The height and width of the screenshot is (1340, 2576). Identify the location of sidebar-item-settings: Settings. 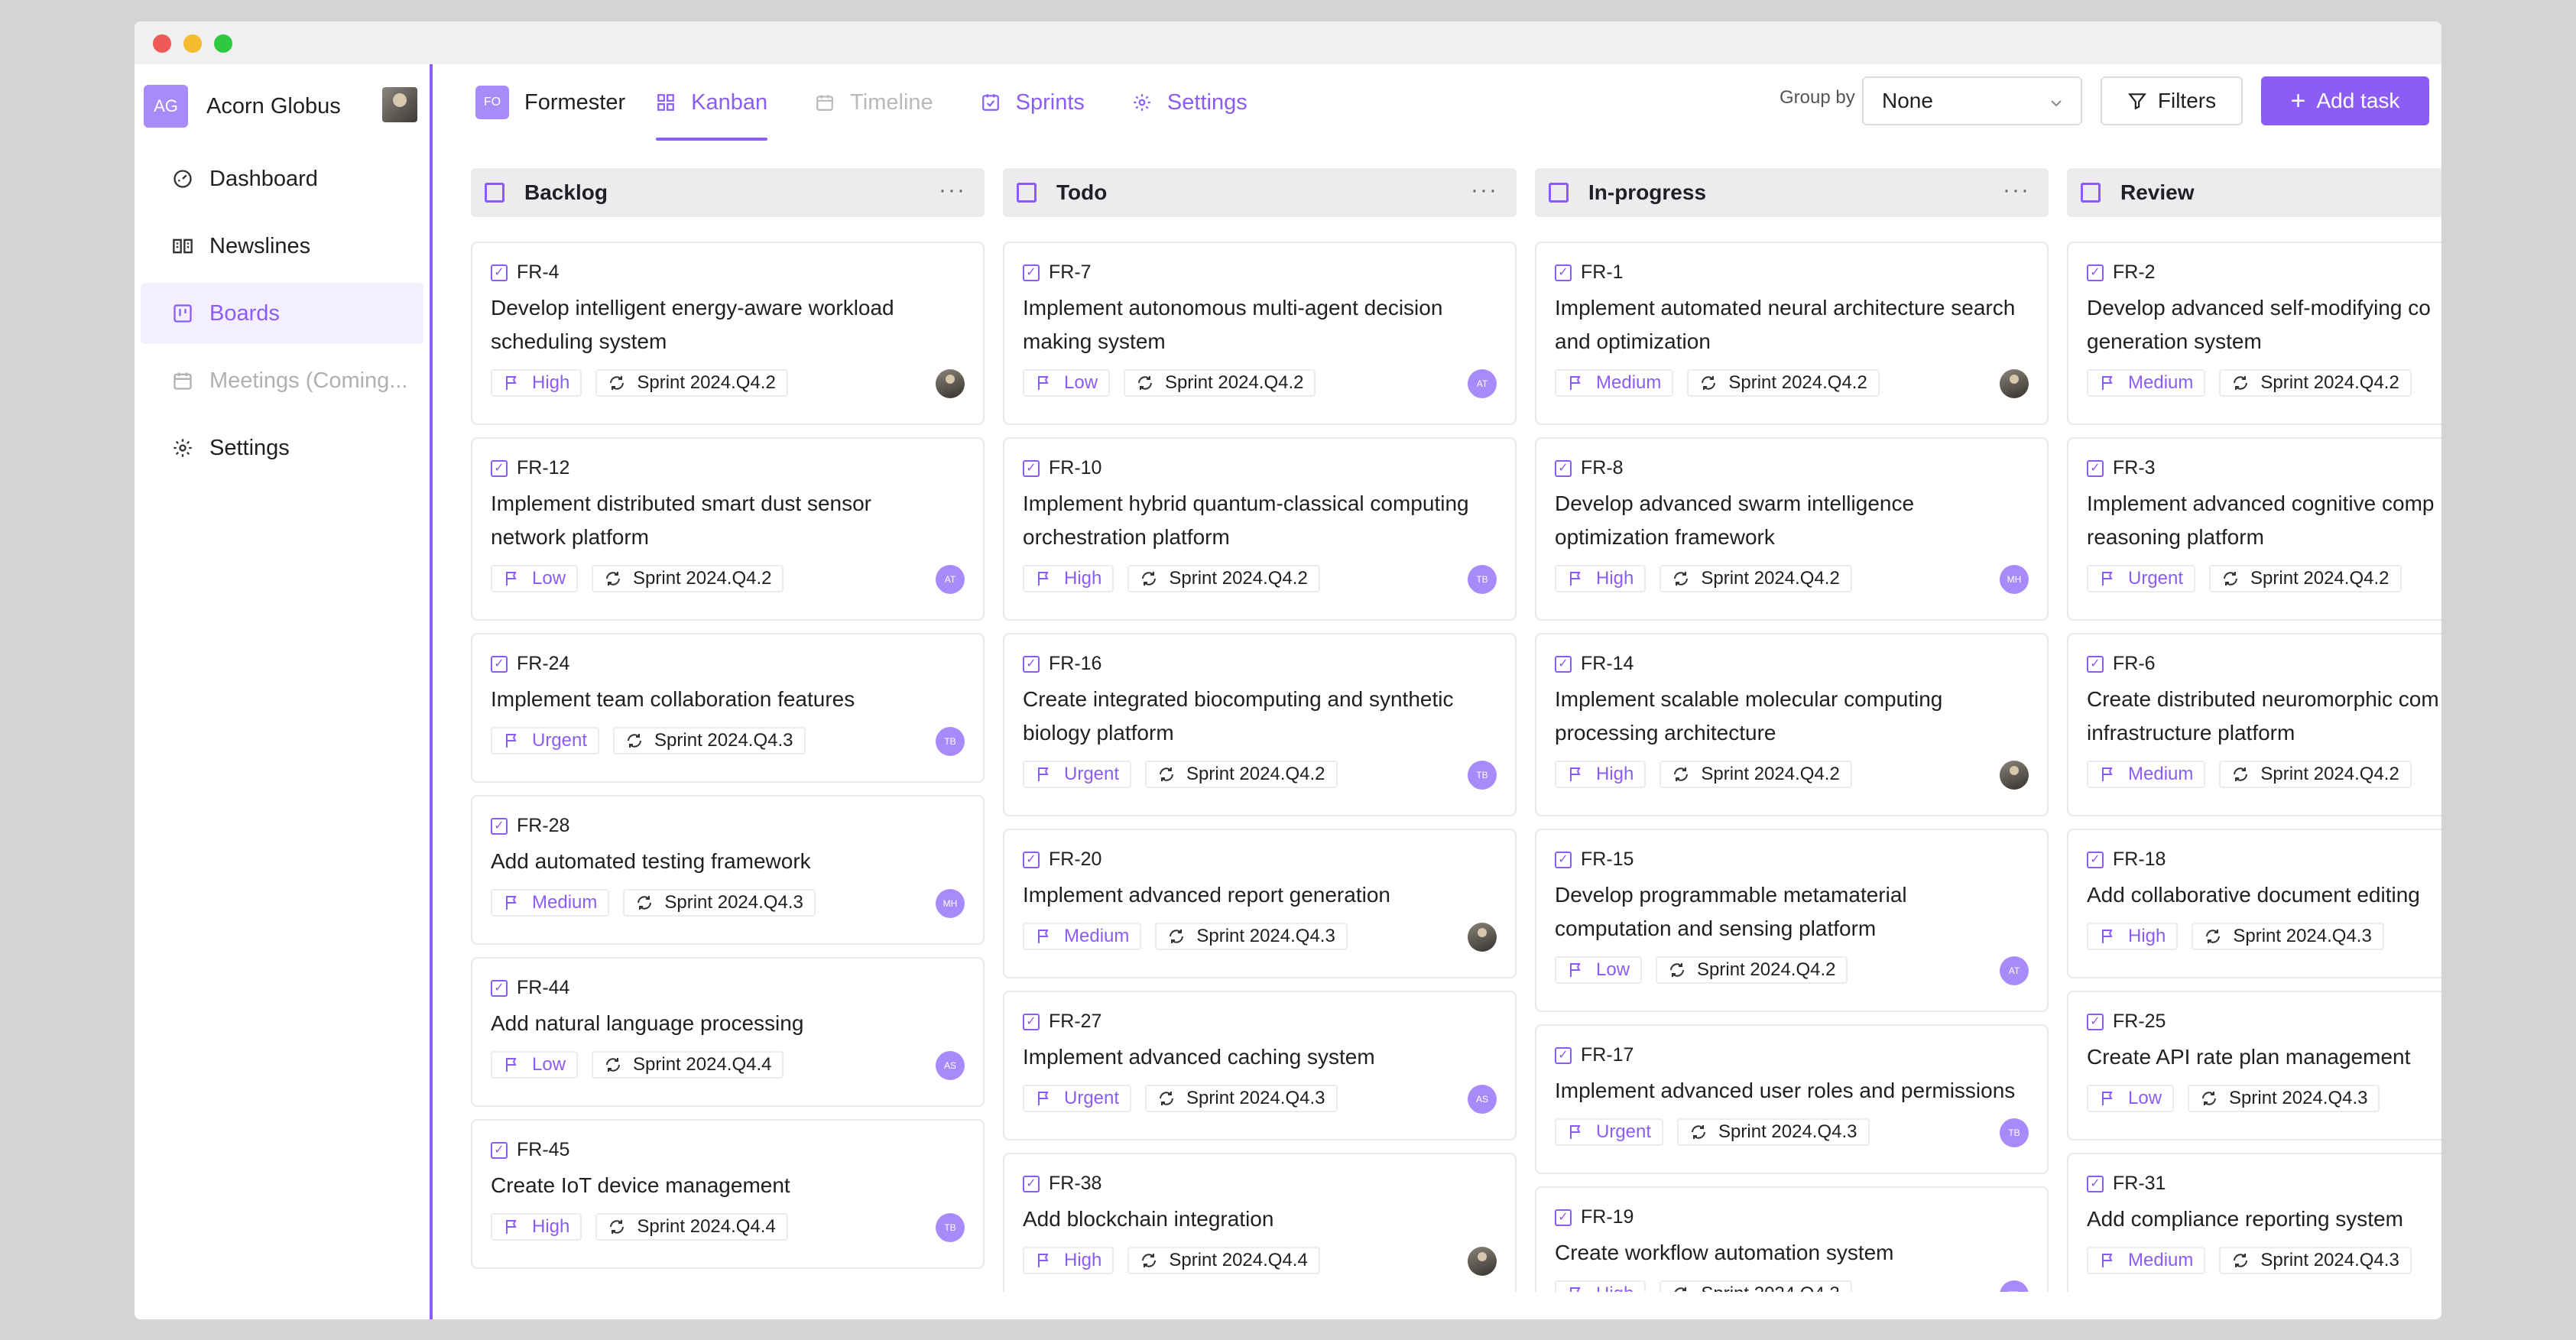
(282, 448).